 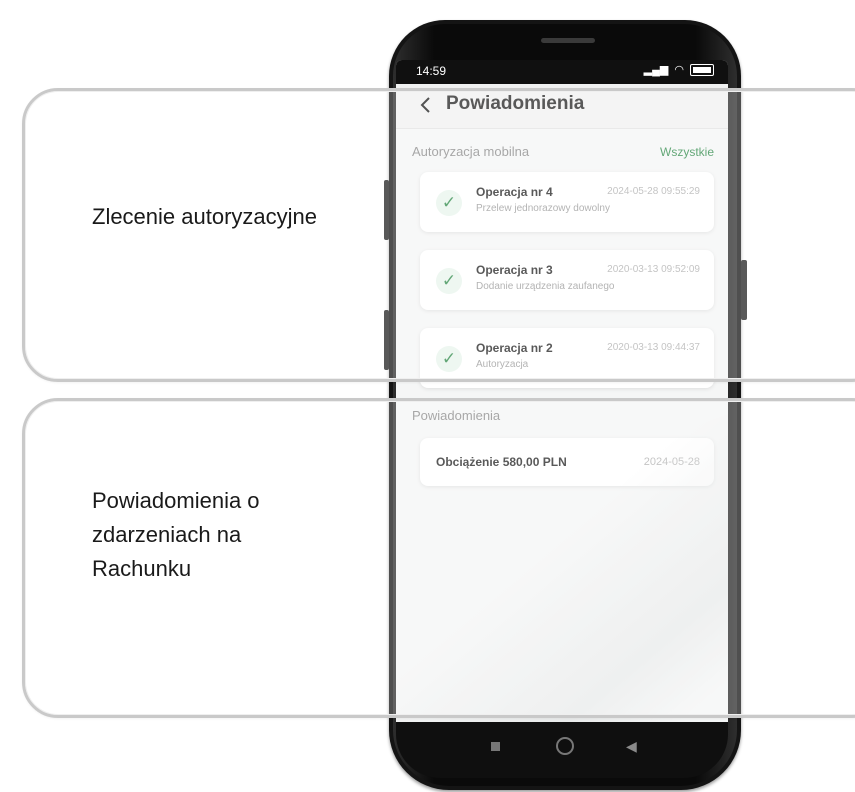 What do you see at coordinates (568, 40) in the screenshot?
I see `speaker-grille` at bounding box center [568, 40].